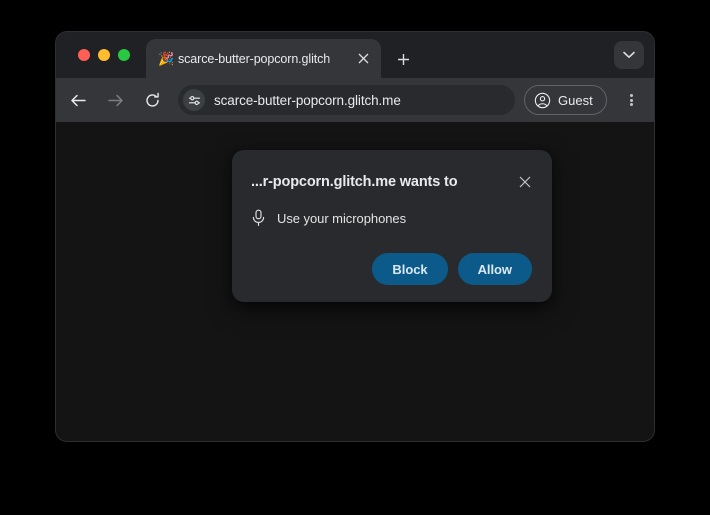 This screenshot has width=710, height=515. I want to click on maximize-window-button, so click(124, 55).